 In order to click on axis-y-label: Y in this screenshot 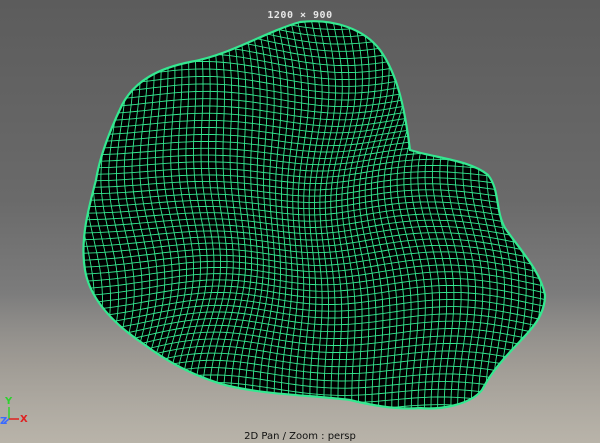, I will do `click(9, 401)`.